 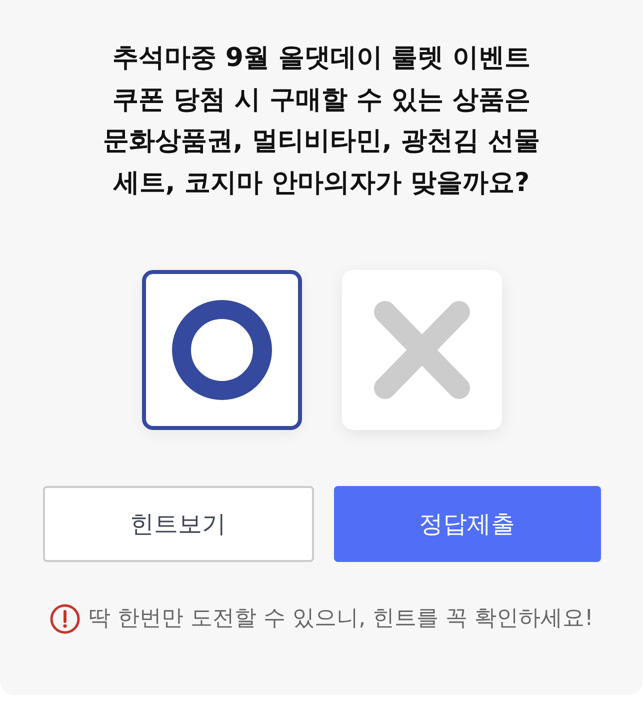 I want to click on cross-icon, so click(x=422, y=350).